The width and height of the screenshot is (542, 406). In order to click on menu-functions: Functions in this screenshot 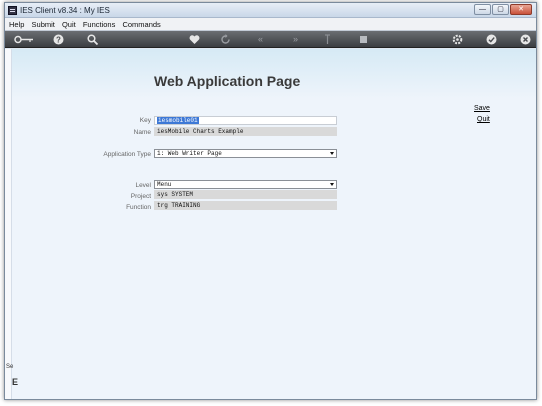, I will do `click(99, 24)`.